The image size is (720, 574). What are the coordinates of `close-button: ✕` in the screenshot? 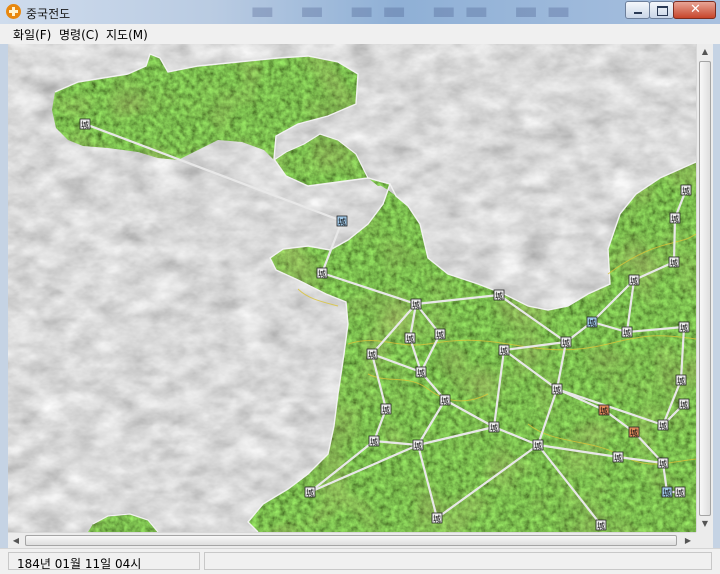 It's located at (694, 10).